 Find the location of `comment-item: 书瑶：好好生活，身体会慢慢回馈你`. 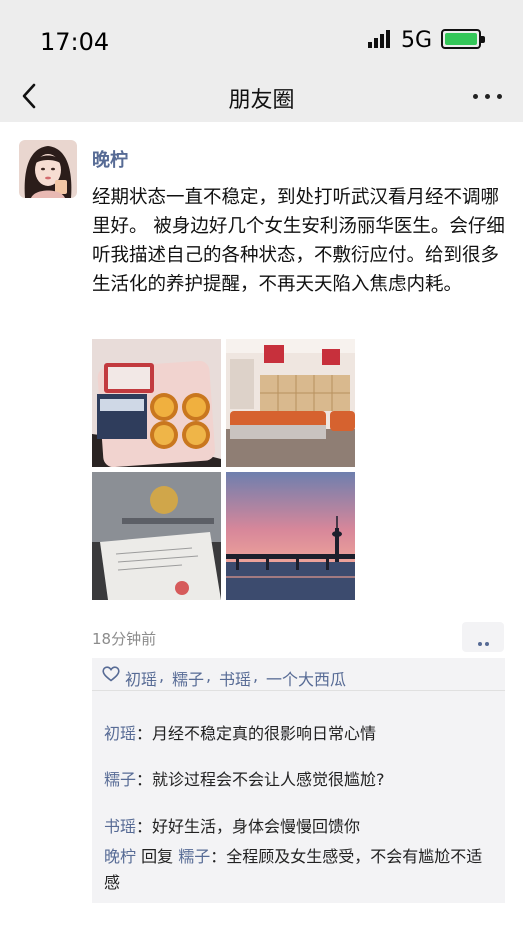

comment-item: 书瑶：好好生活，身体会慢慢回馈你 is located at coordinates (294, 827).